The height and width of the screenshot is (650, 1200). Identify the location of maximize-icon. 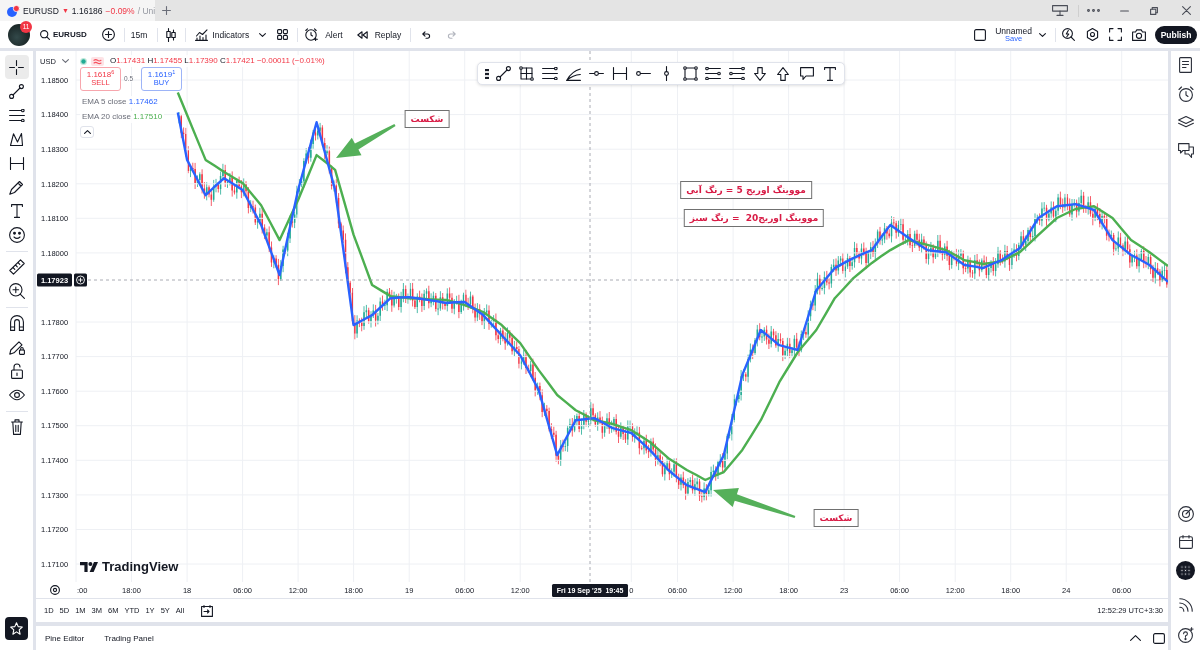
(1159, 638).